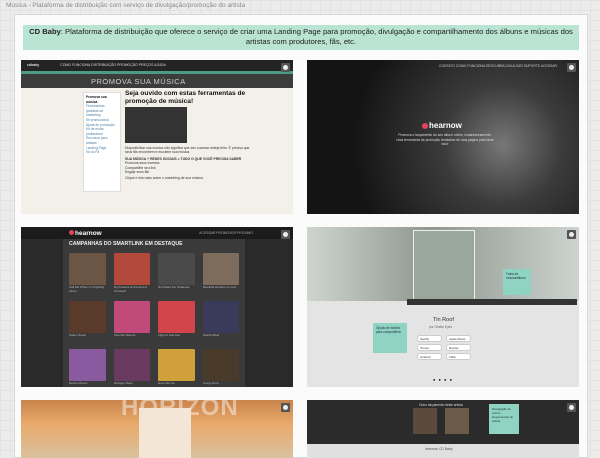 The height and width of the screenshot is (458, 600). Describe the element at coordinates (33, 65) in the screenshot. I see `cdbaby-logo: cdbaby` at that location.